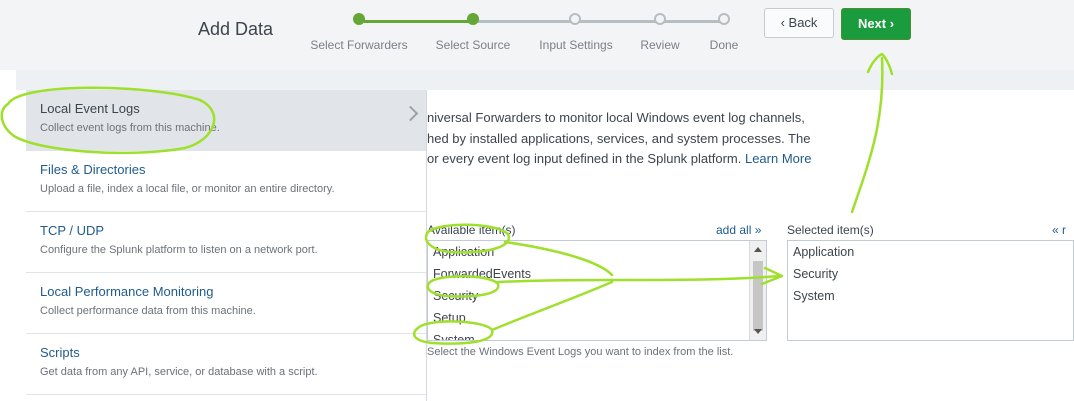 Image resolution: width=1074 pixels, height=401 pixels. What do you see at coordinates (60, 352) in the screenshot?
I see `sidebar-item-title: Scripts` at bounding box center [60, 352].